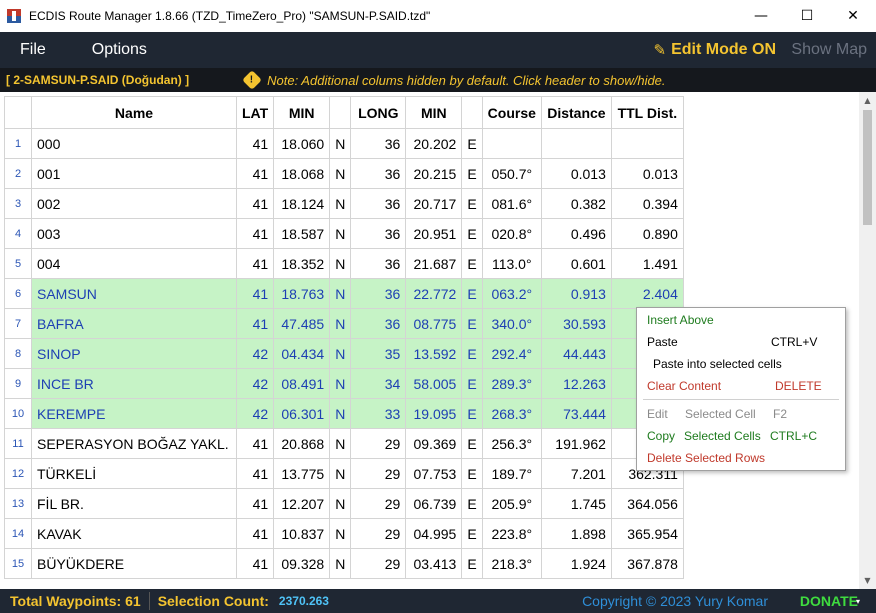 This screenshot has width=876, height=613. I want to click on total-distance-cell: 0.890, so click(647, 233).